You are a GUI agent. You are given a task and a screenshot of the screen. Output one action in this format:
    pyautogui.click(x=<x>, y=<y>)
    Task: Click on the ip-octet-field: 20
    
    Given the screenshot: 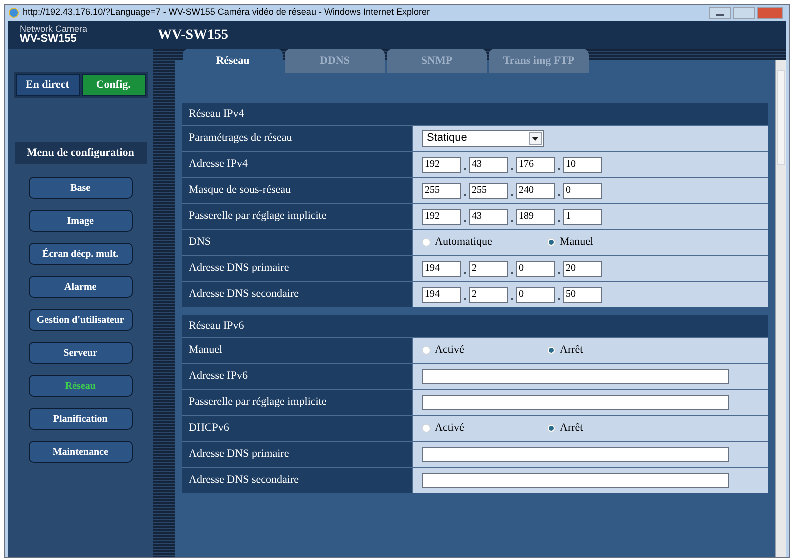 What is the action you would take?
    pyautogui.click(x=582, y=268)
    